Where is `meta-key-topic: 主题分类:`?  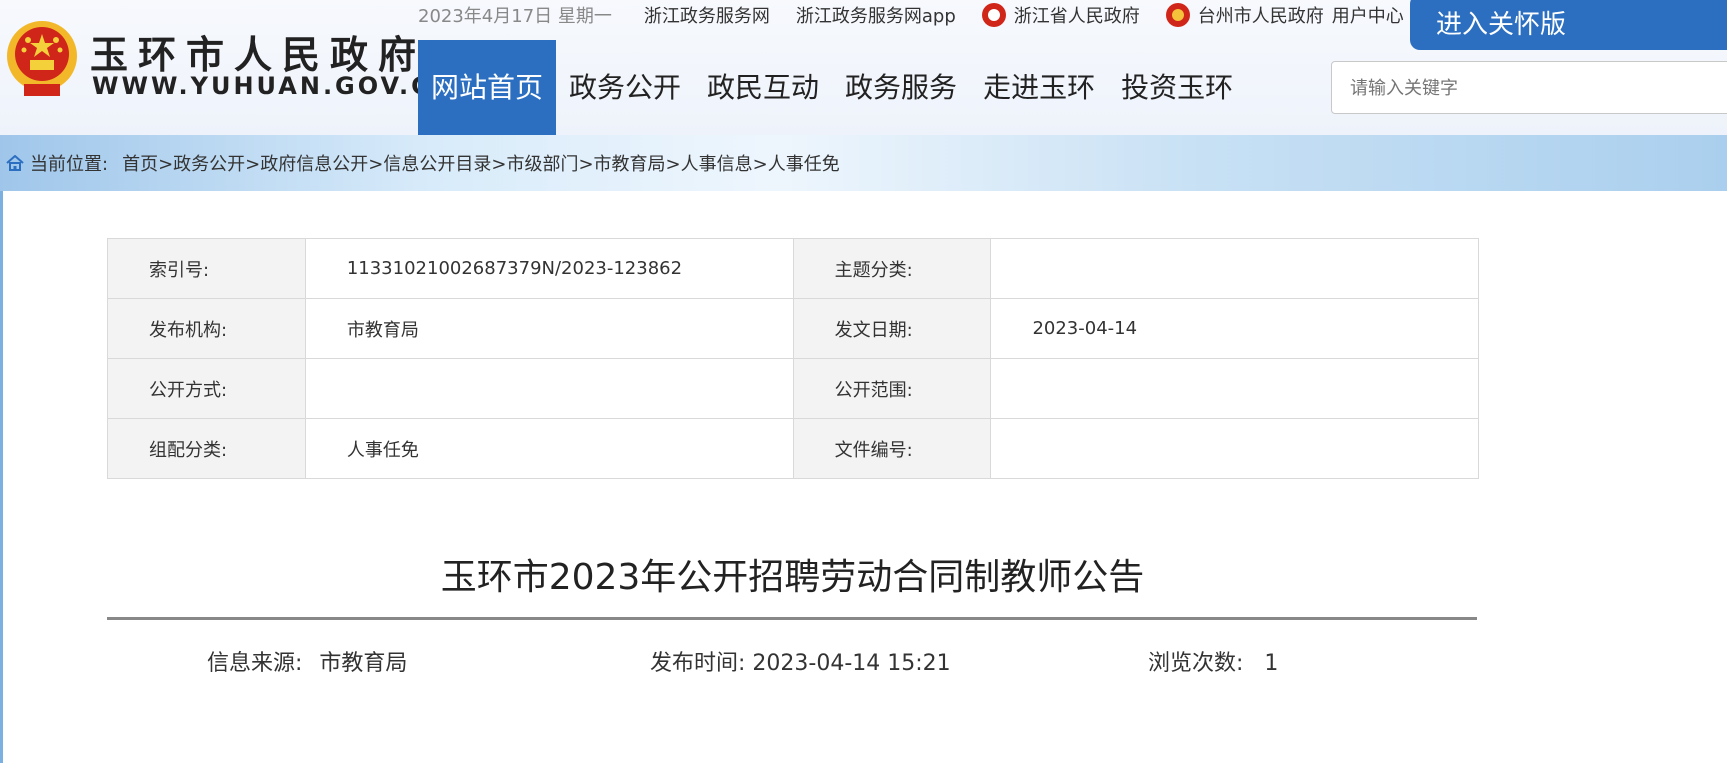 meta-key-topic: 主题分类: is located at coordinates (892, 268).